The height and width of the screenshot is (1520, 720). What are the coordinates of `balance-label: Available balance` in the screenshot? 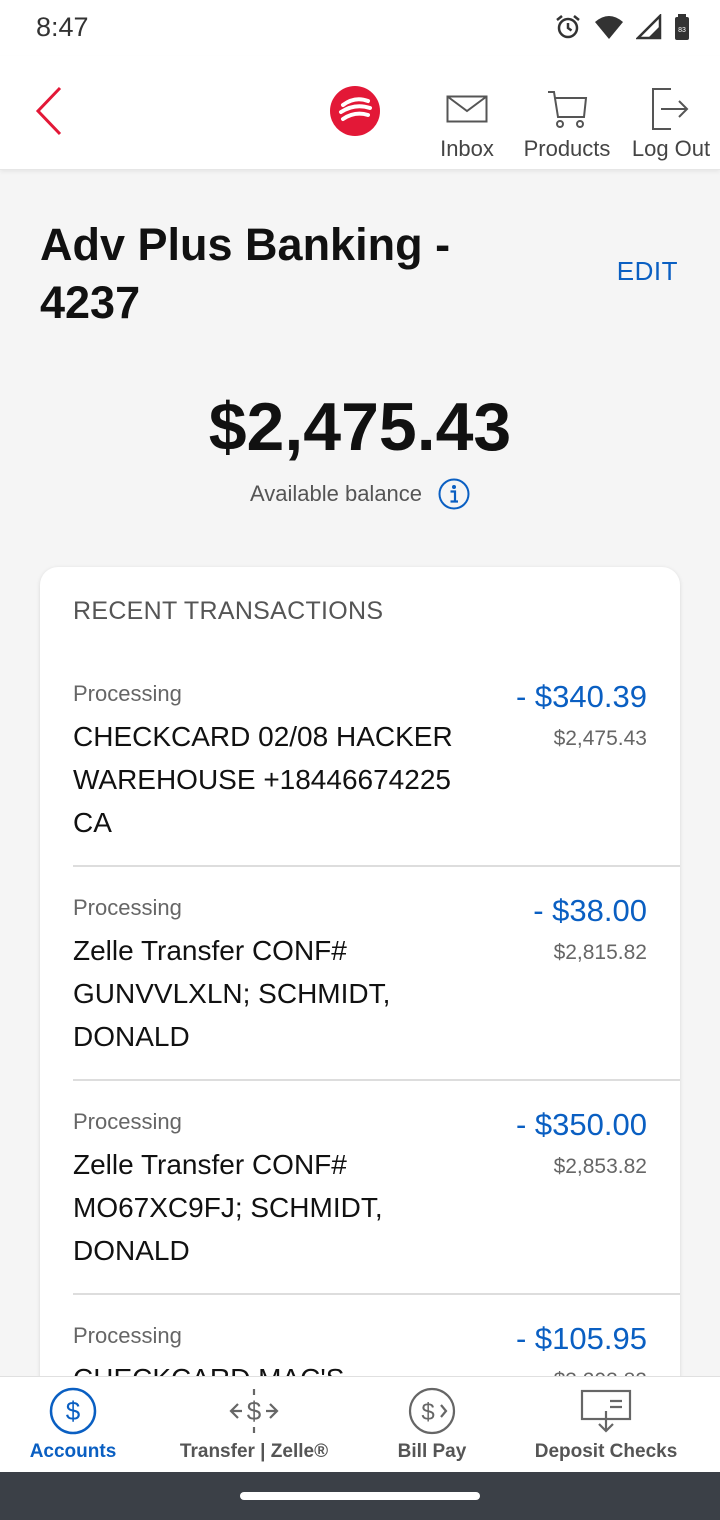 It's located at (336, 493).